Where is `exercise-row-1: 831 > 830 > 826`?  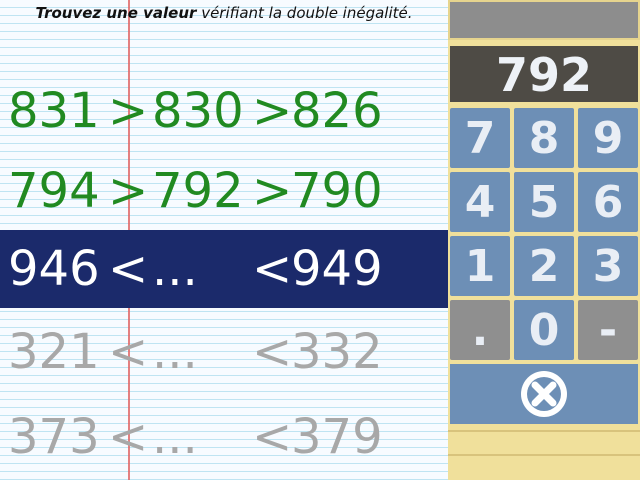
exercise-row-1: 831 > 830 > 826 is located at coordinates (224, 111).